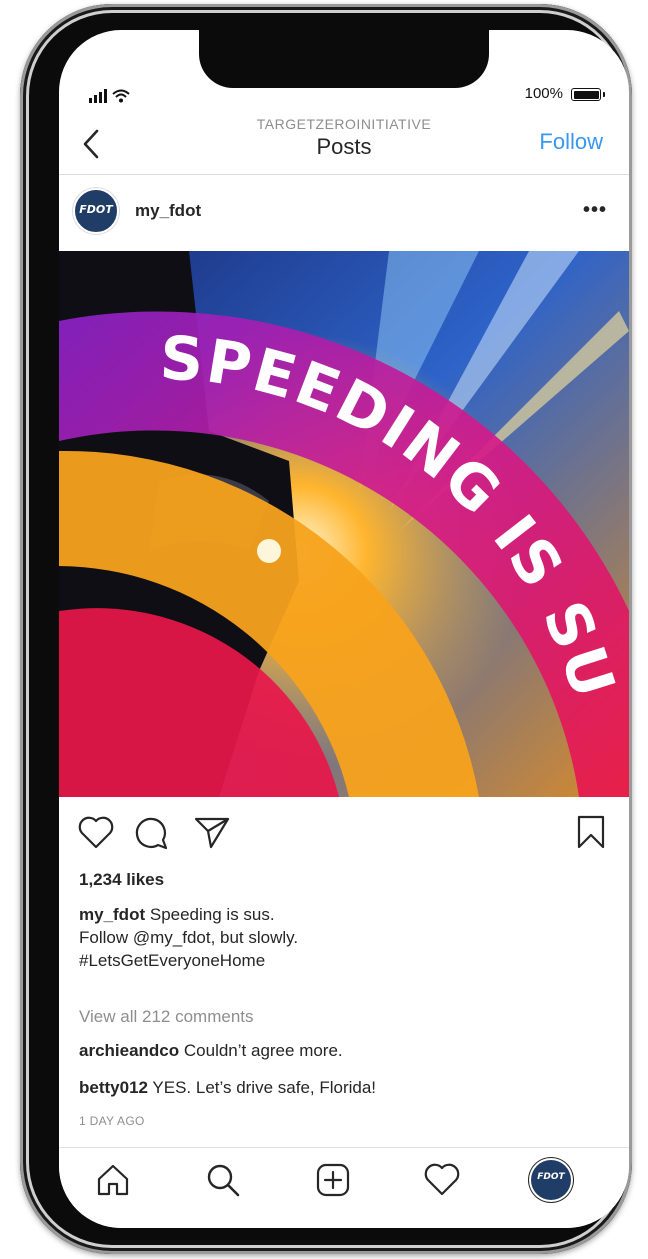 The image size is (648, 1259). Describe the element at coordinates (571, 142) in the screenshot. I see `follow-button: Follow` at that location.